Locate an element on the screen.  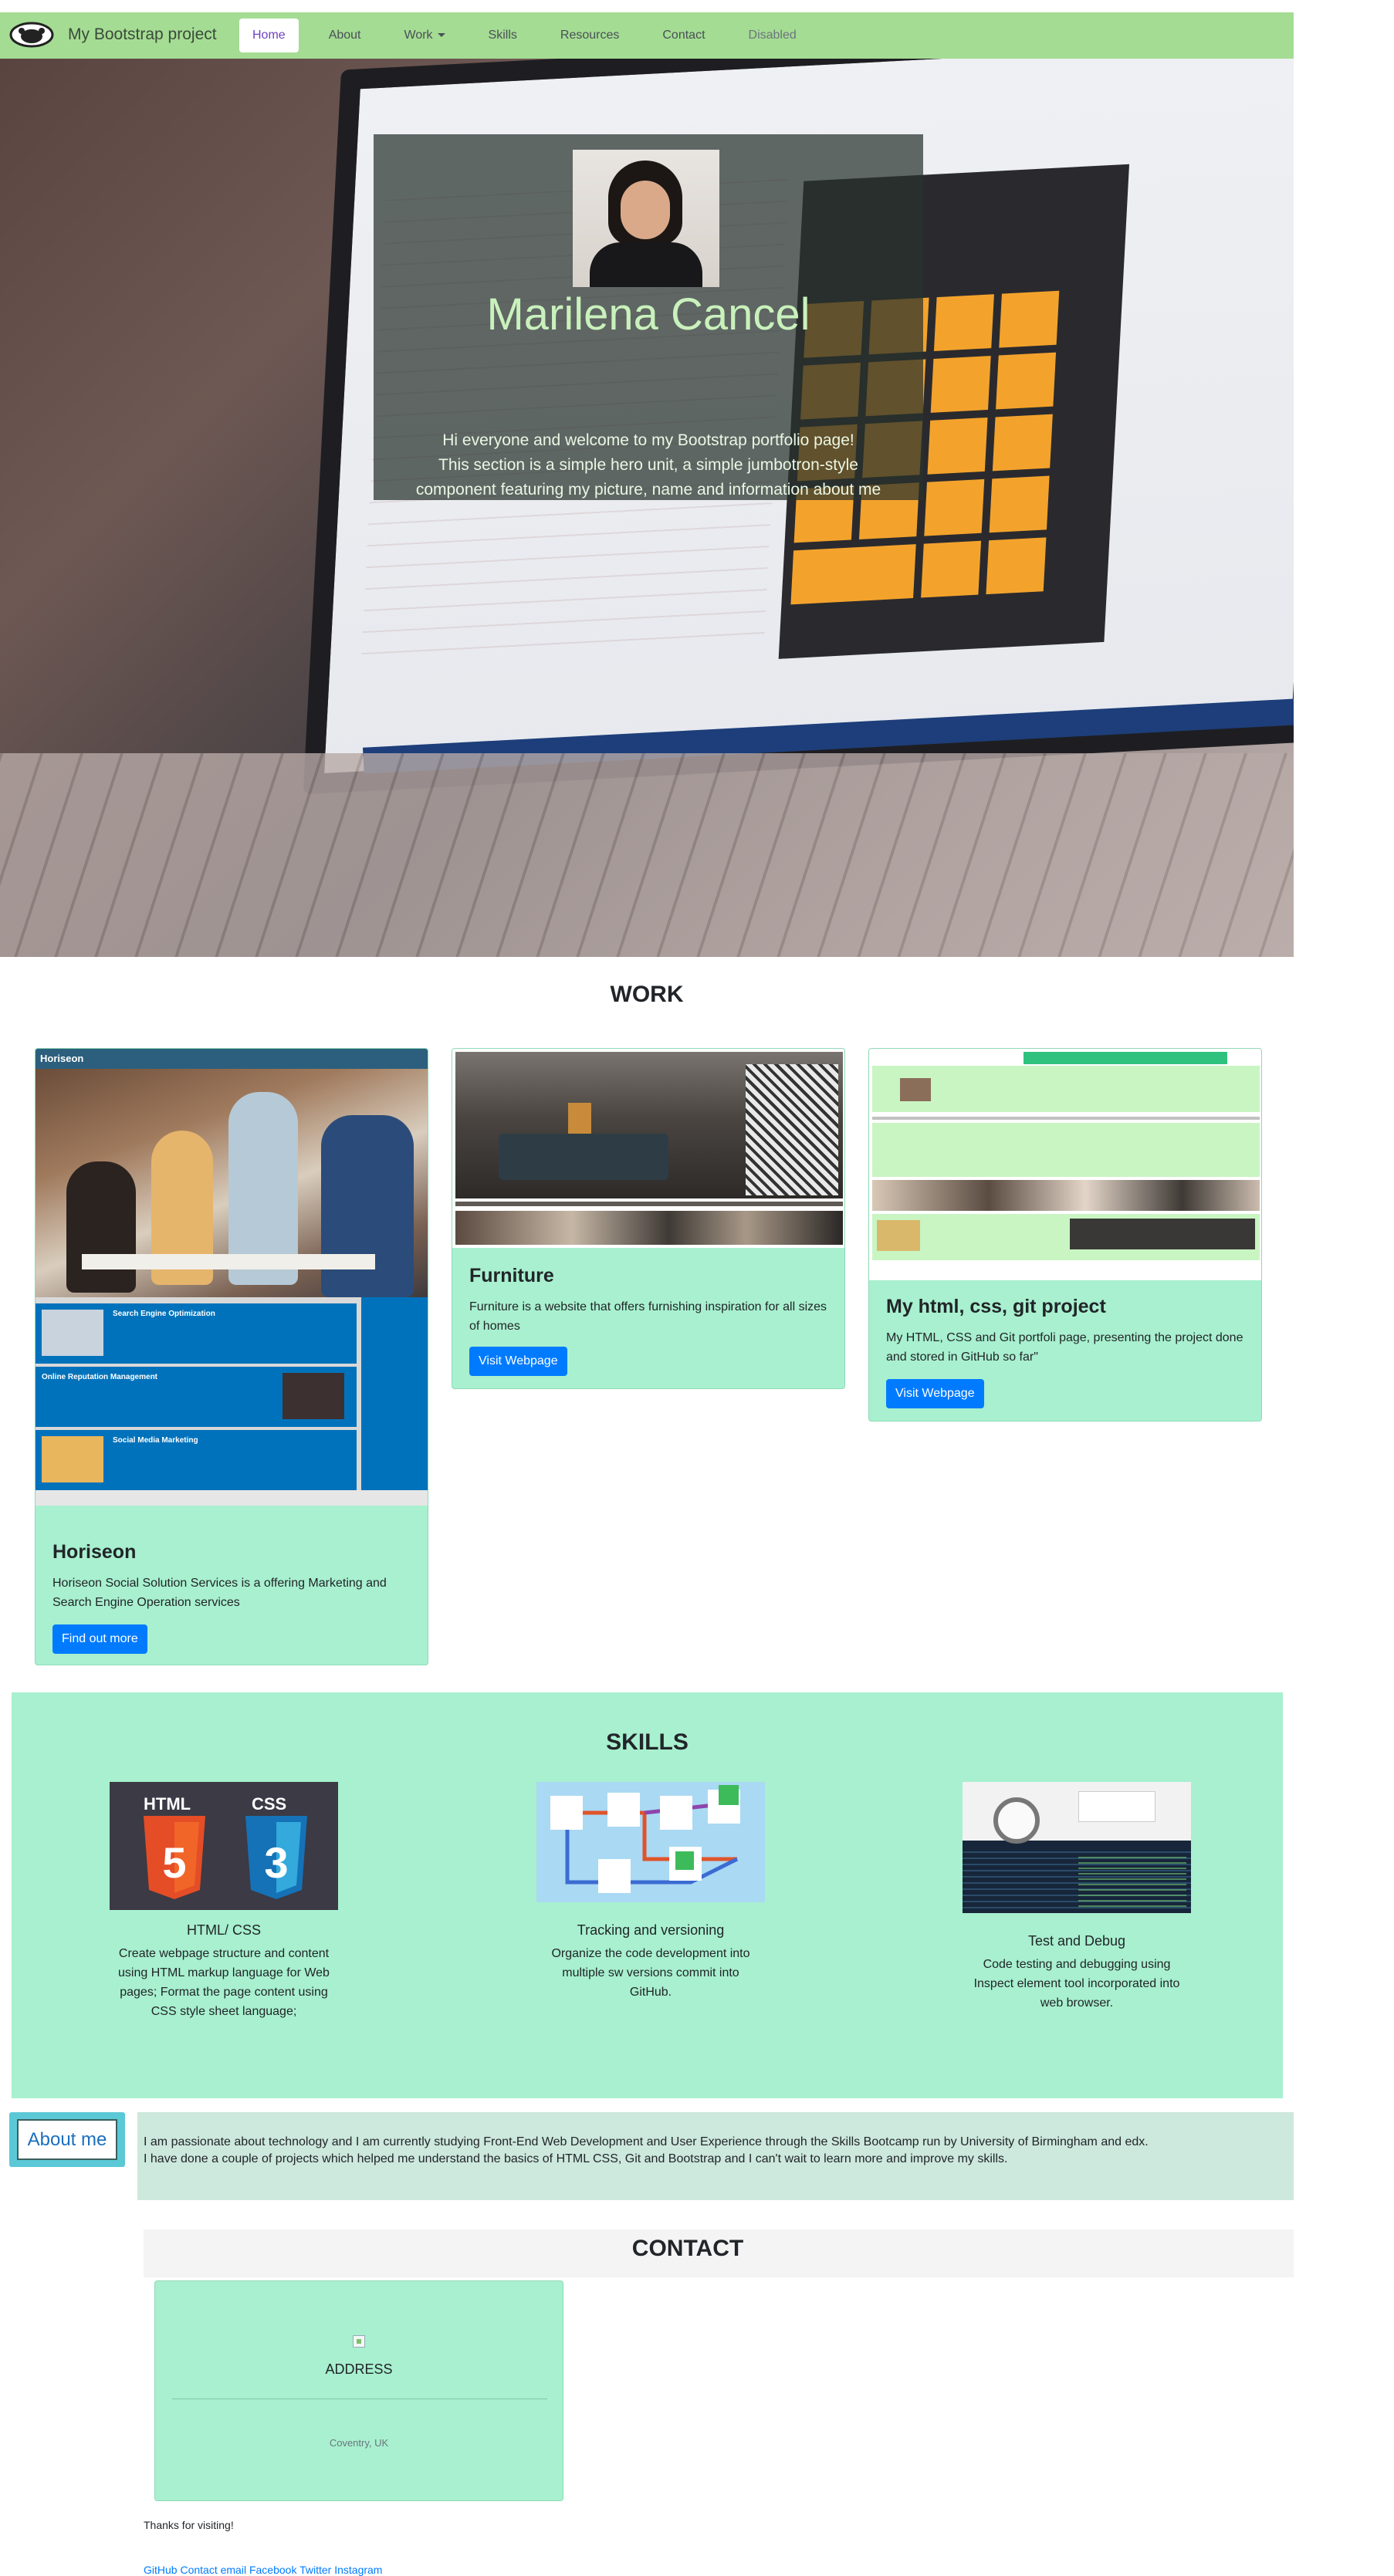
caret-down-icon is located at coordinates (441, 35).